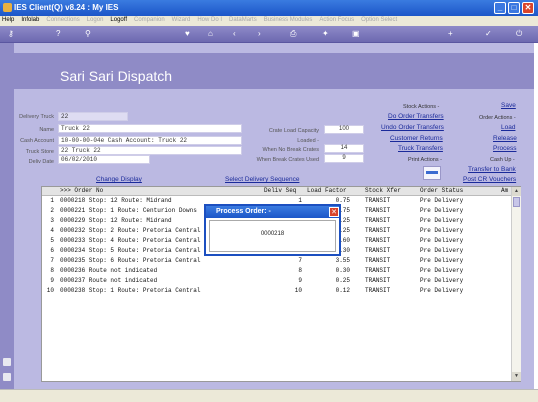 The width and height of the screenshot is (538, 402). What do you see at coordinates (119, 179) in the screenshot?
I see `change-display-link: Change Display` at bounding box center [119, 179].